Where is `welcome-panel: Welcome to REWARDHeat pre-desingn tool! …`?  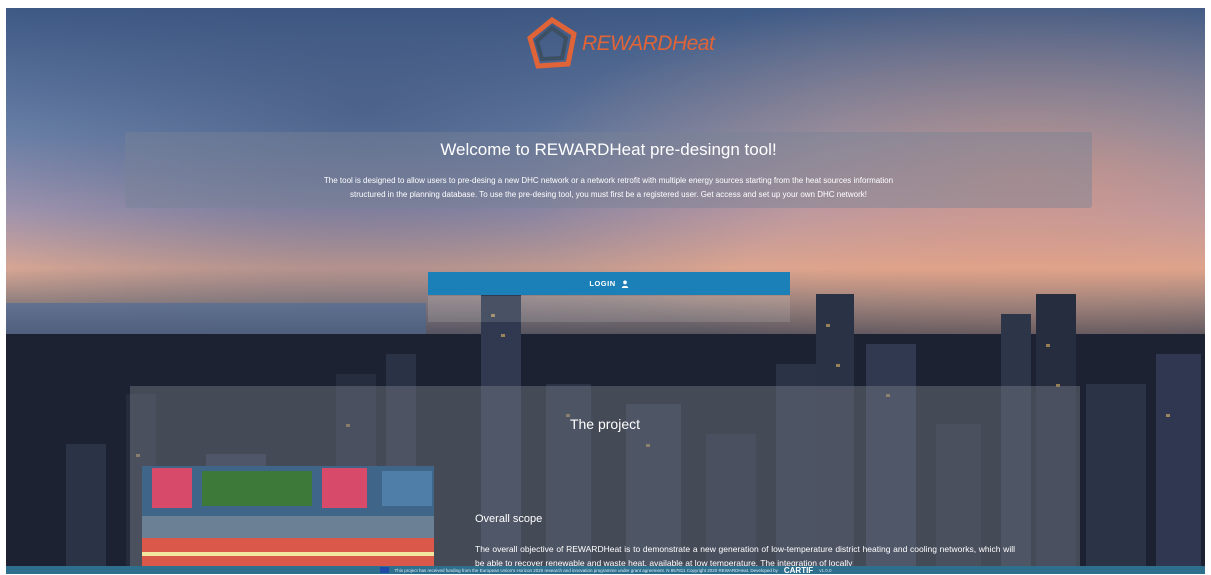
welcome-panel: Welcome to REWARDHeat pre-desingn tool! … is located at coordinates (608, 170).